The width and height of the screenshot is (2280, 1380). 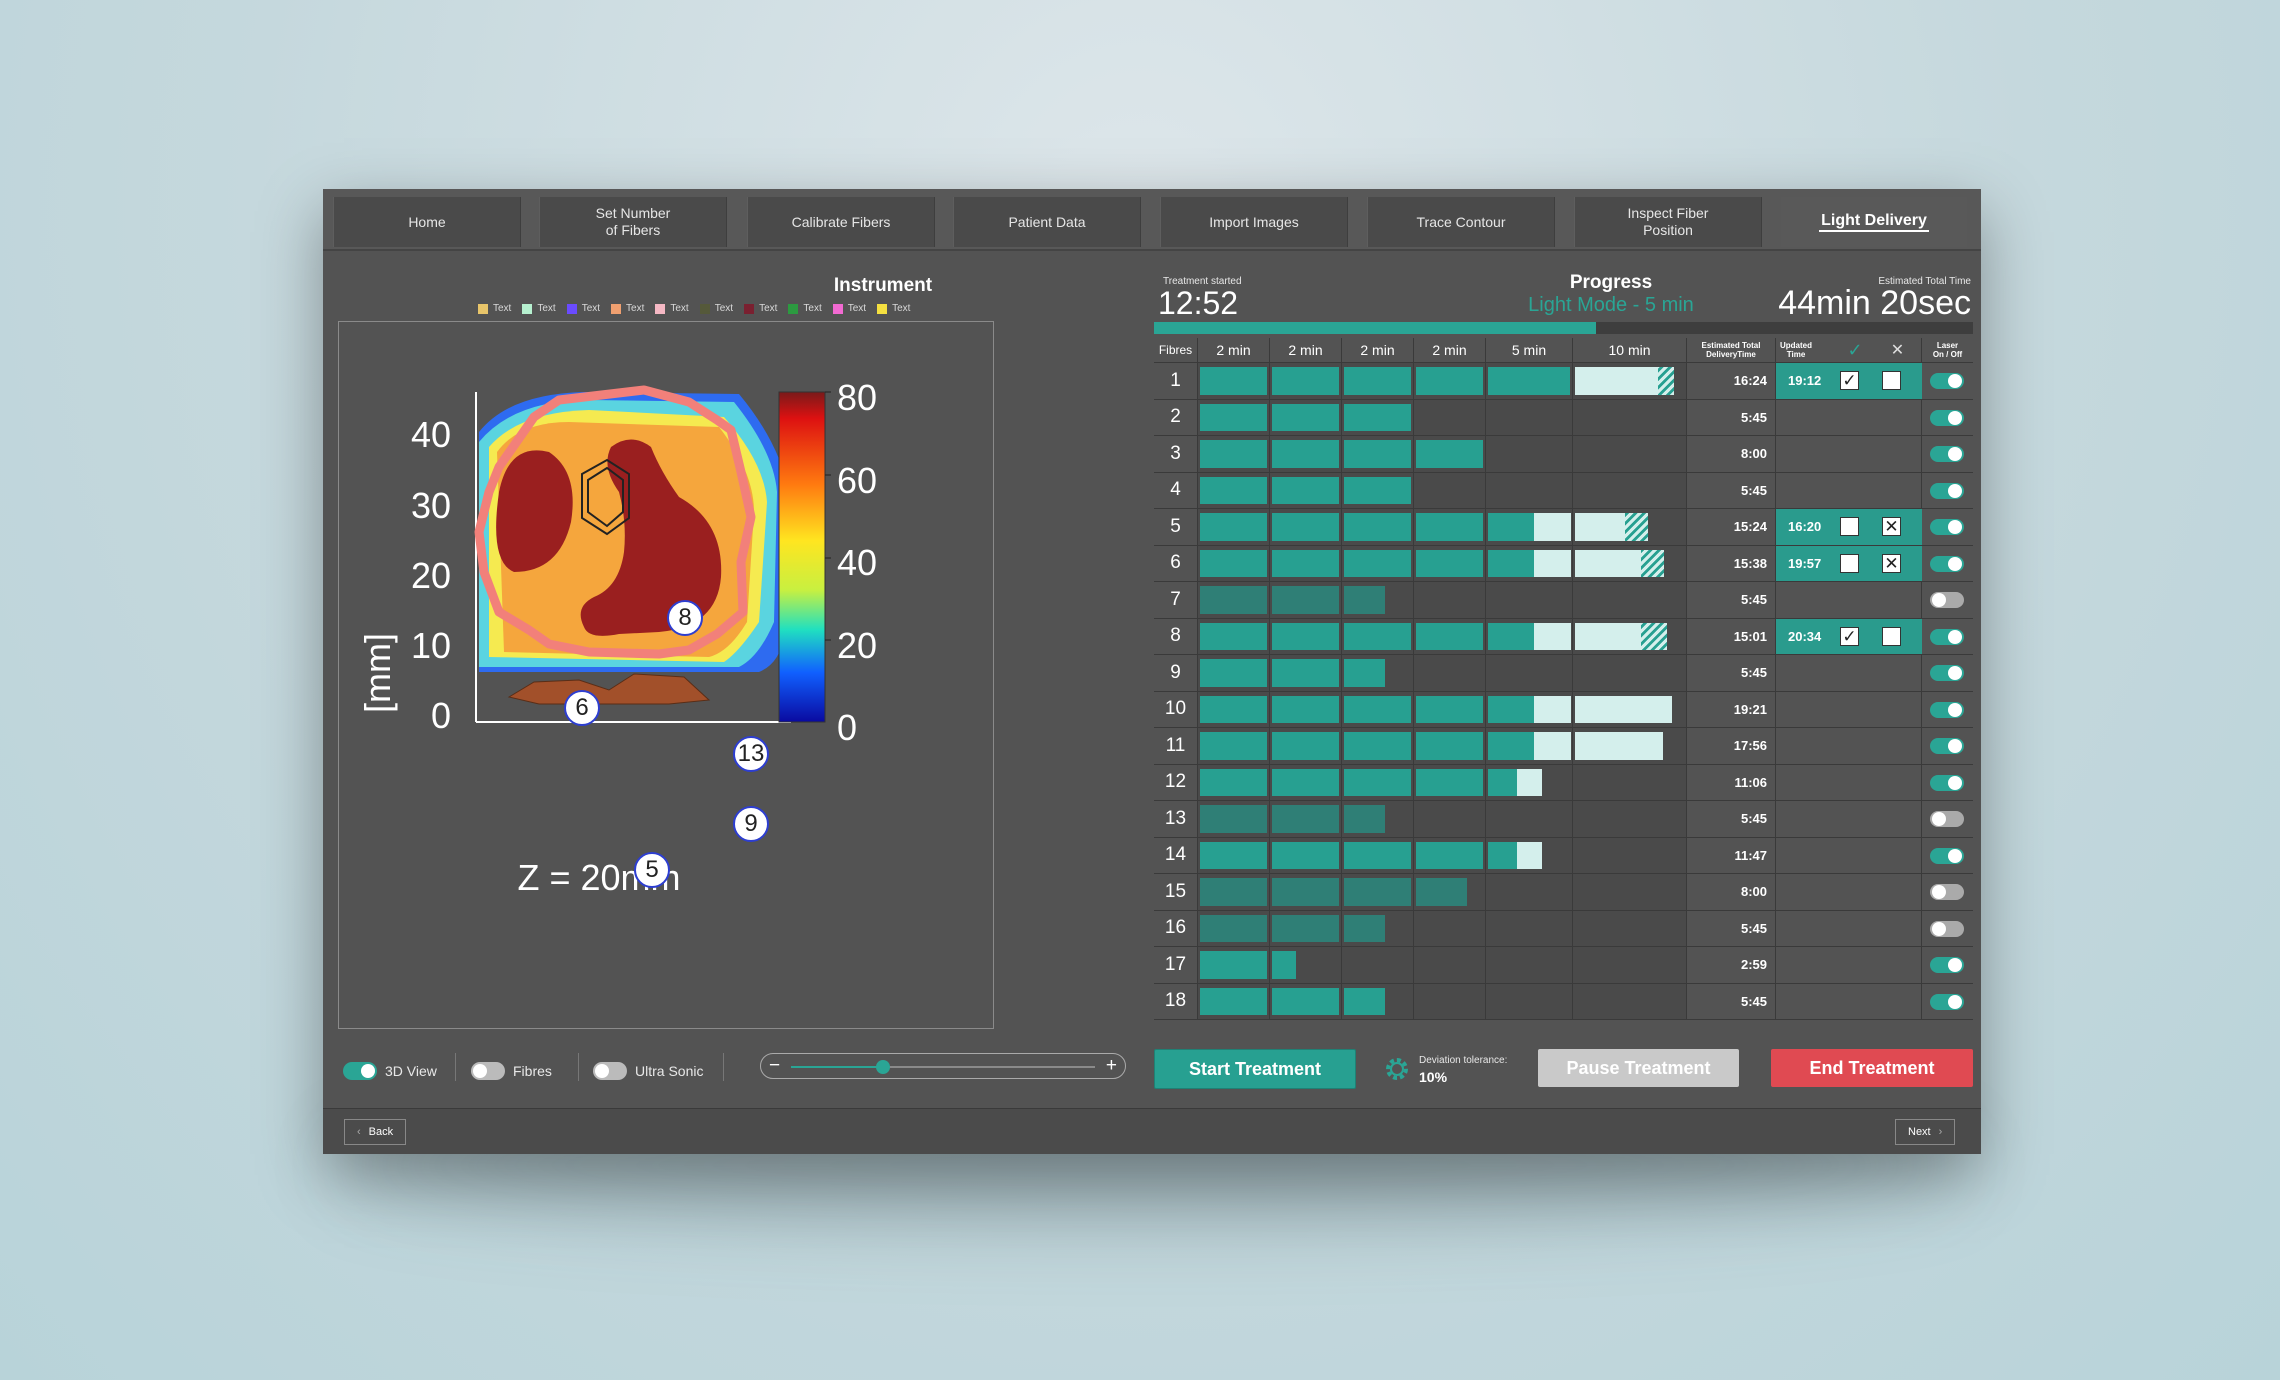 What do you see at coordinates (633, 222) in the screenshot?
I see `tab-set-number-of-fibers: Set Number of Fibers` at bounding box center [633, 222].